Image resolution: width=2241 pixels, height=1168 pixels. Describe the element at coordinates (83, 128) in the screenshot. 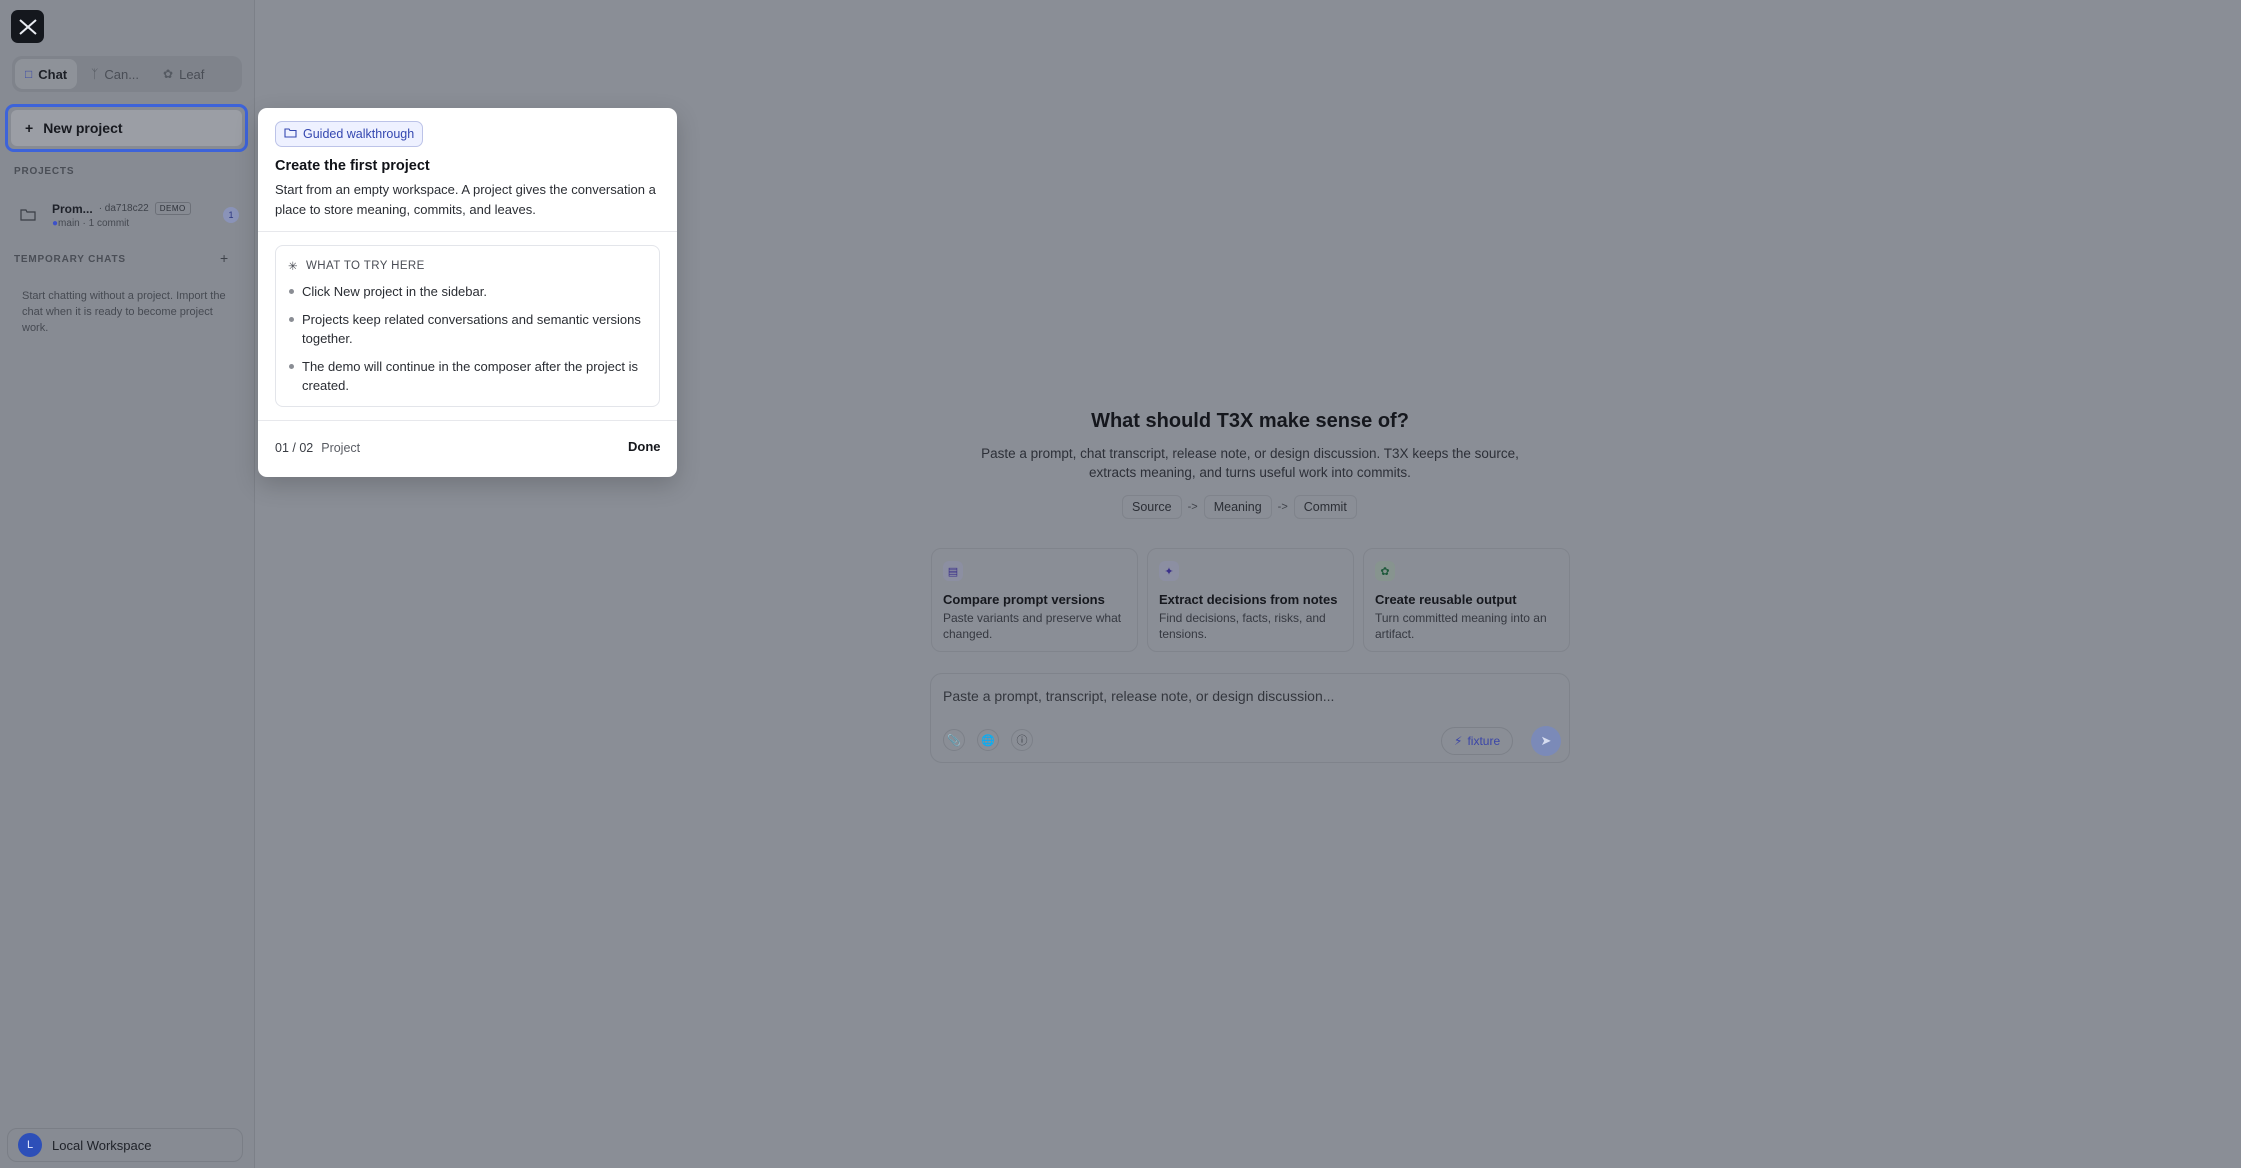

I see `new-project-label: New project` at that location.